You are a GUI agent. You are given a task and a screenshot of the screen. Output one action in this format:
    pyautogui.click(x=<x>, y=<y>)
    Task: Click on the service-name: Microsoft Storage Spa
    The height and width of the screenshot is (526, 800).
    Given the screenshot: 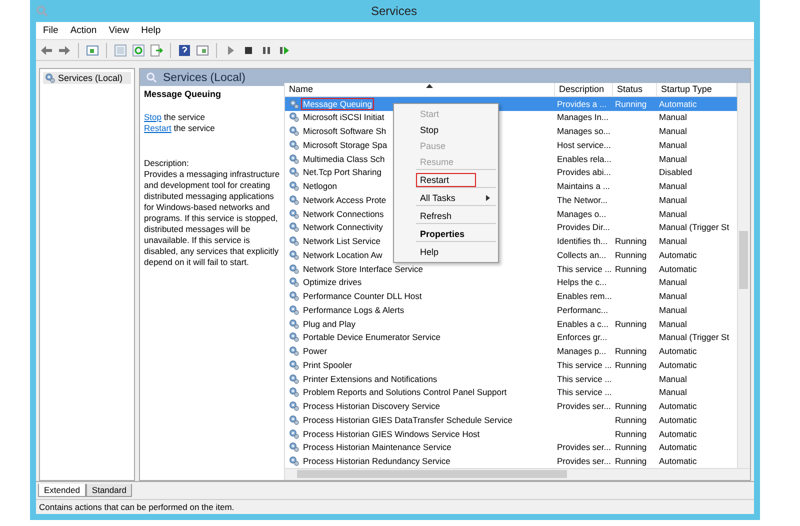 What is the action you would take?
    pyautogui.click(x=345, y=144)
    